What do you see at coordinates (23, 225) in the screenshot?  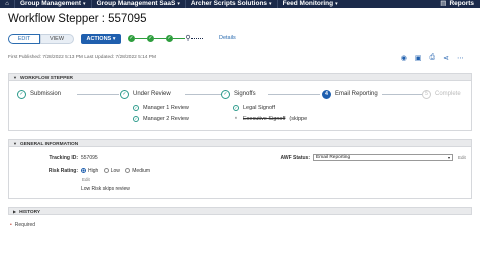 I see `required-legend: • Required` at bounding box center [23, 225].